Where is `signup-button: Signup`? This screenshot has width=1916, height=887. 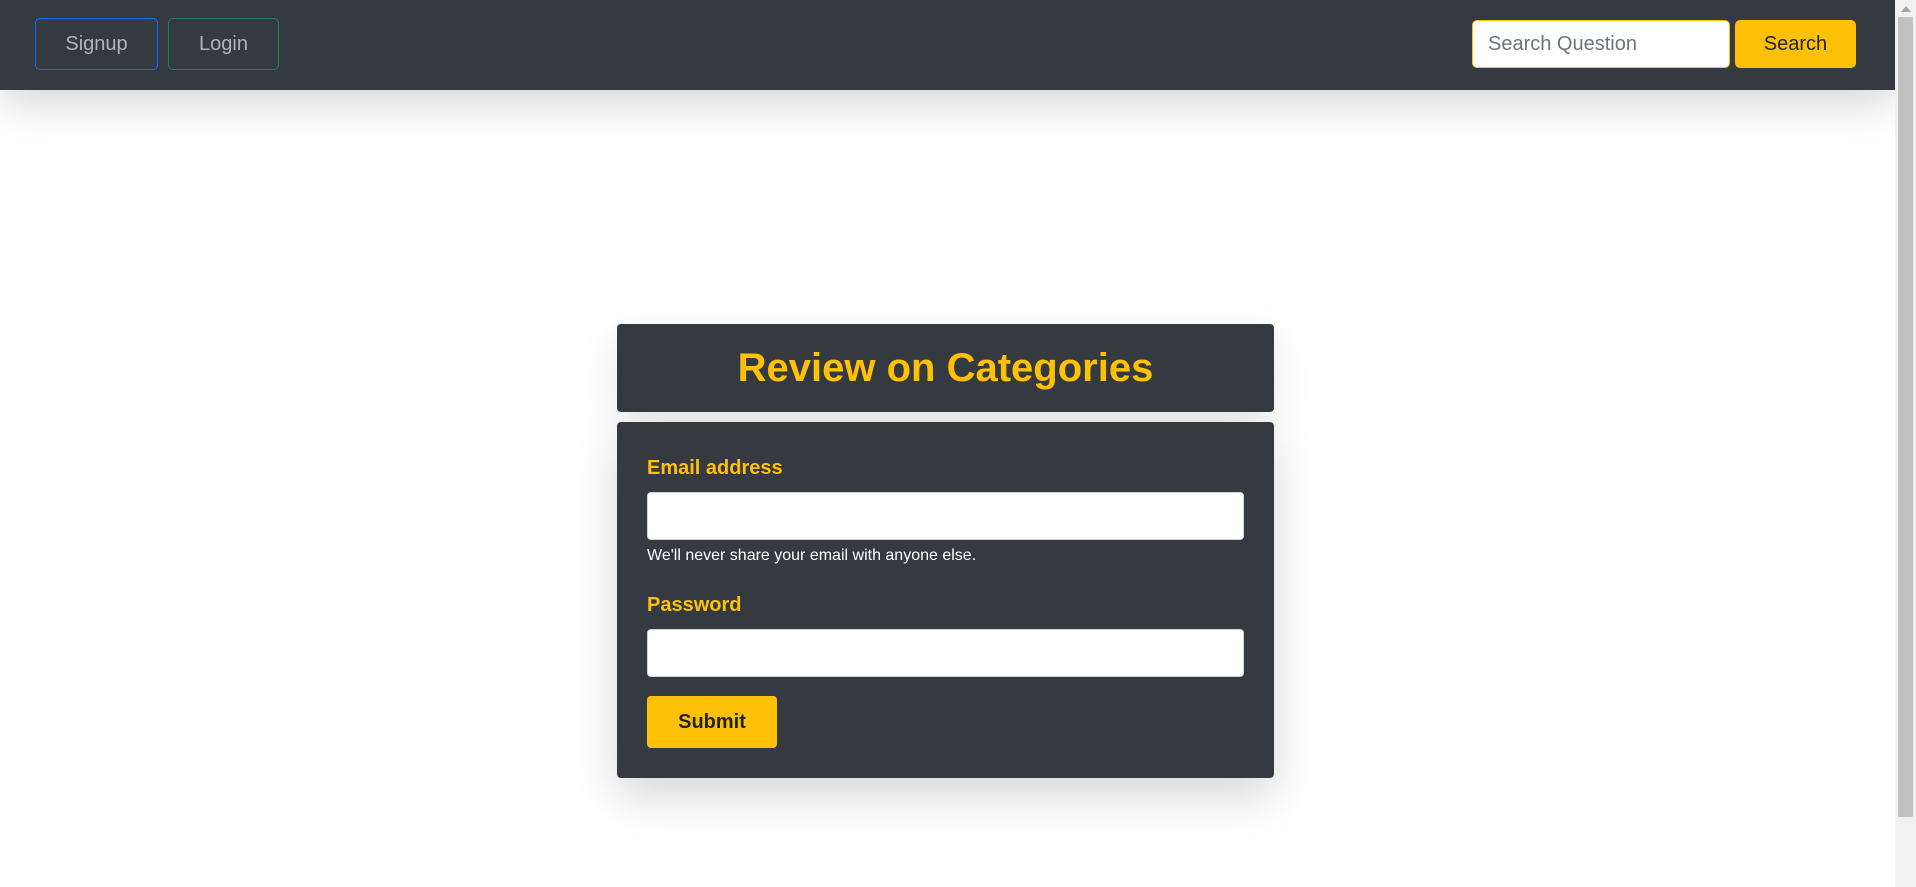 signup-button: Signup is located at coordinates (96, 44).